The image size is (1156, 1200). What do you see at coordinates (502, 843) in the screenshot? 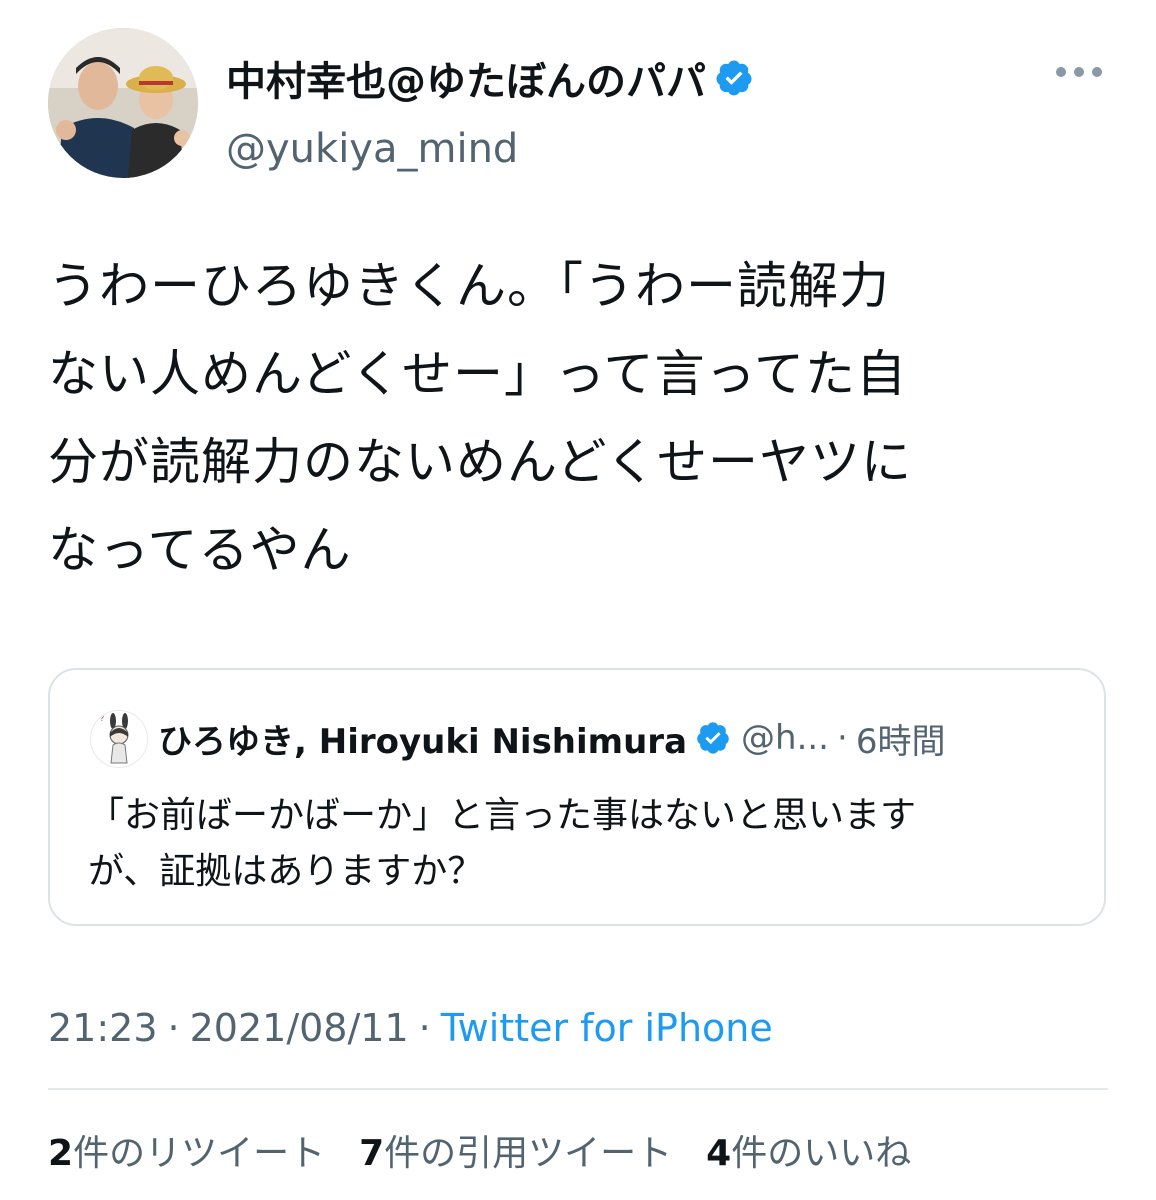
I see `quoted-tweet-text: 「お前ばーかばーか」と言った事はないと思います が、証拠はありますか？` at bounding box center [502, 843].